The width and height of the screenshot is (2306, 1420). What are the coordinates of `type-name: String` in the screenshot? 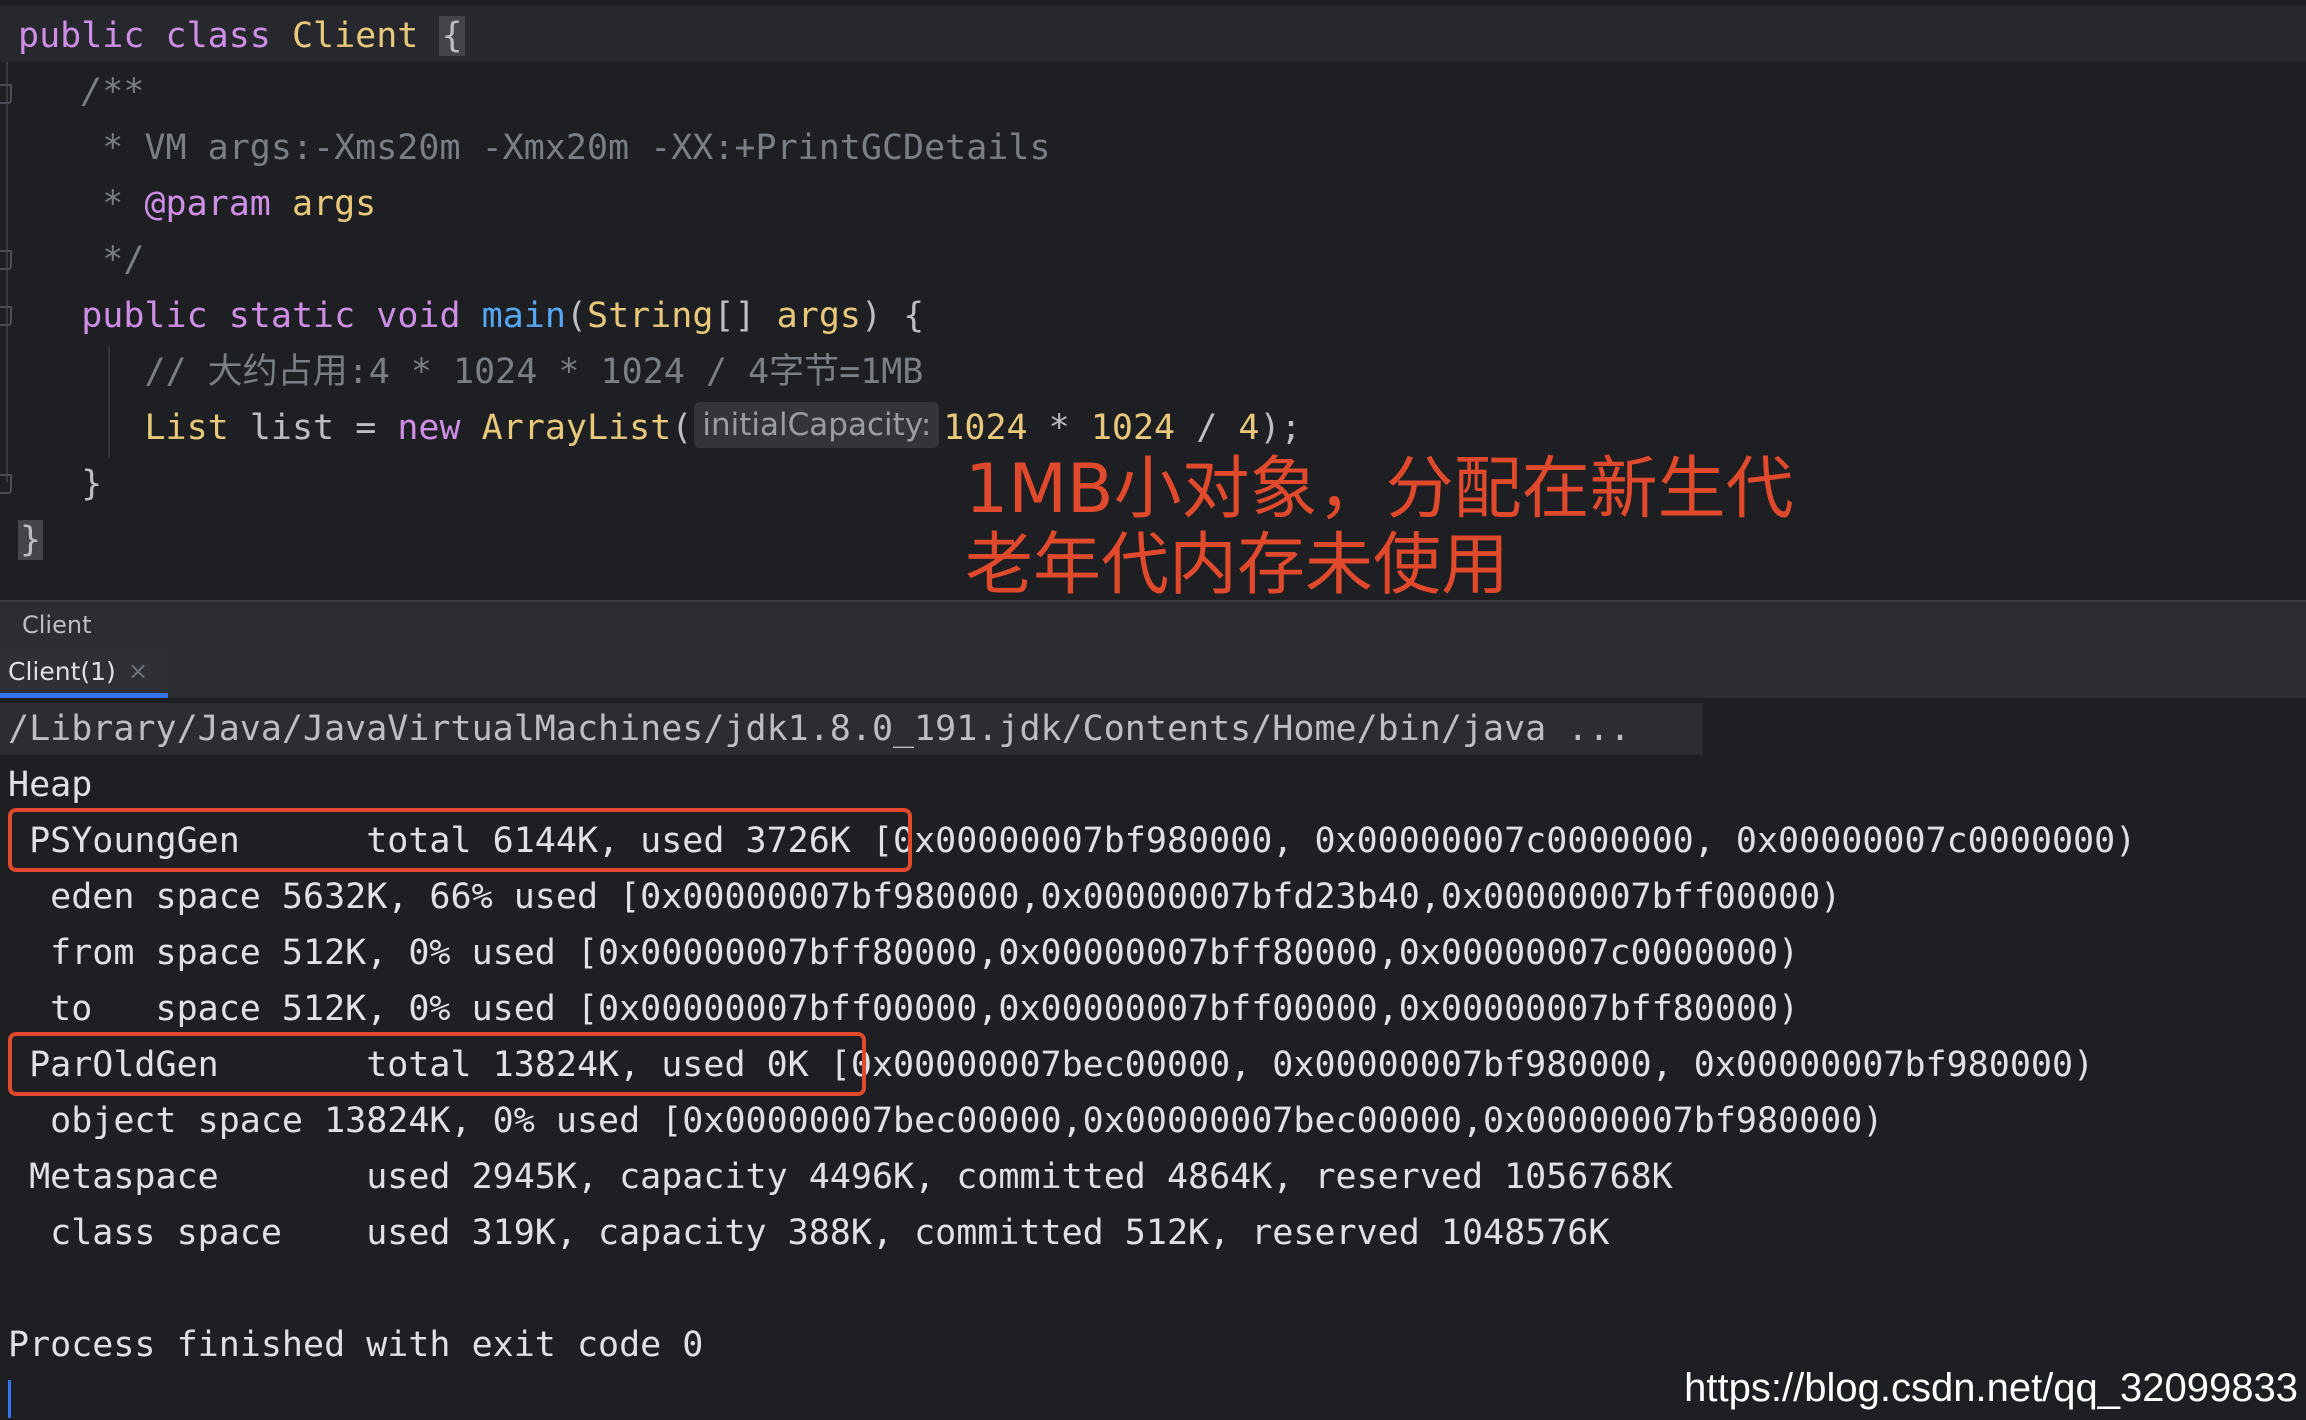 It's located at (650, 316).